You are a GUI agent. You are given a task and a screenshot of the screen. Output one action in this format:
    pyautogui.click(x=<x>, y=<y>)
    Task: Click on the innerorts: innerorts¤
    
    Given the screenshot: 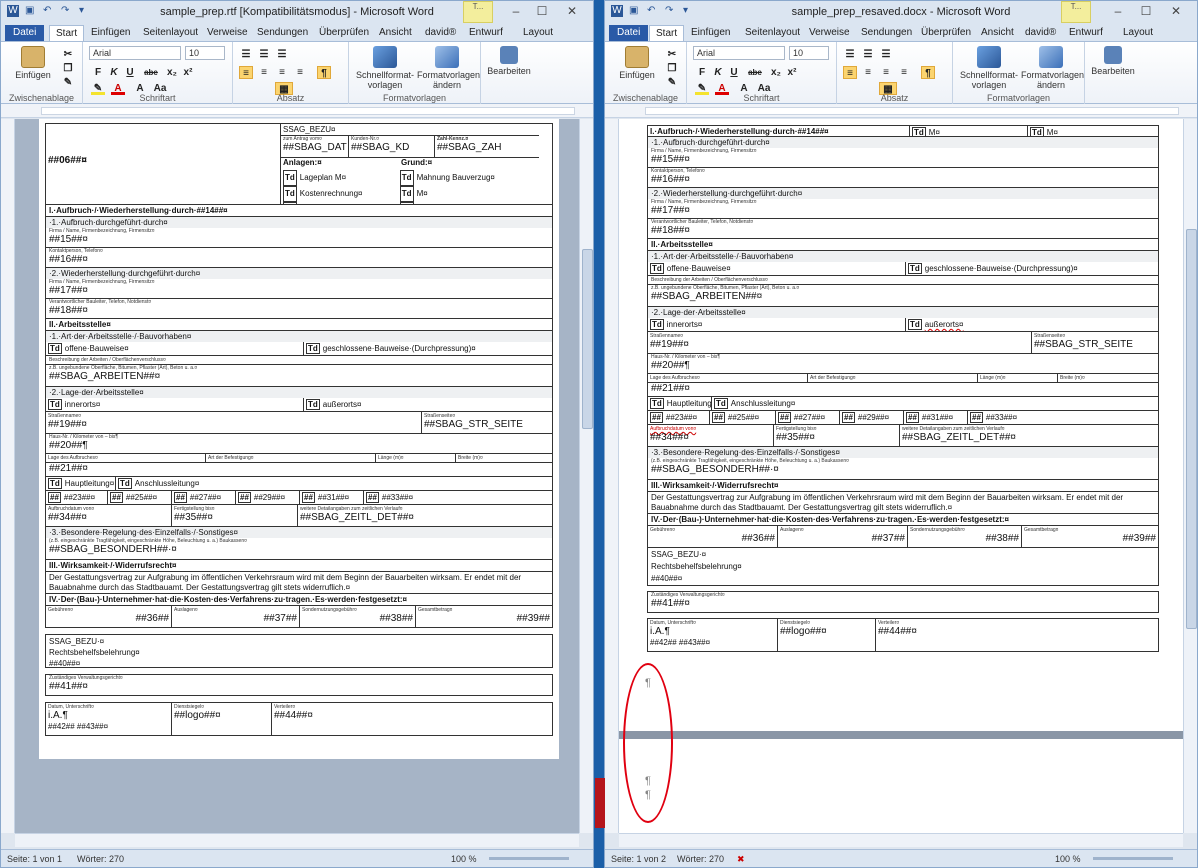 What is the action you would take?
    pyautogui.click(x=684, y=324)
    